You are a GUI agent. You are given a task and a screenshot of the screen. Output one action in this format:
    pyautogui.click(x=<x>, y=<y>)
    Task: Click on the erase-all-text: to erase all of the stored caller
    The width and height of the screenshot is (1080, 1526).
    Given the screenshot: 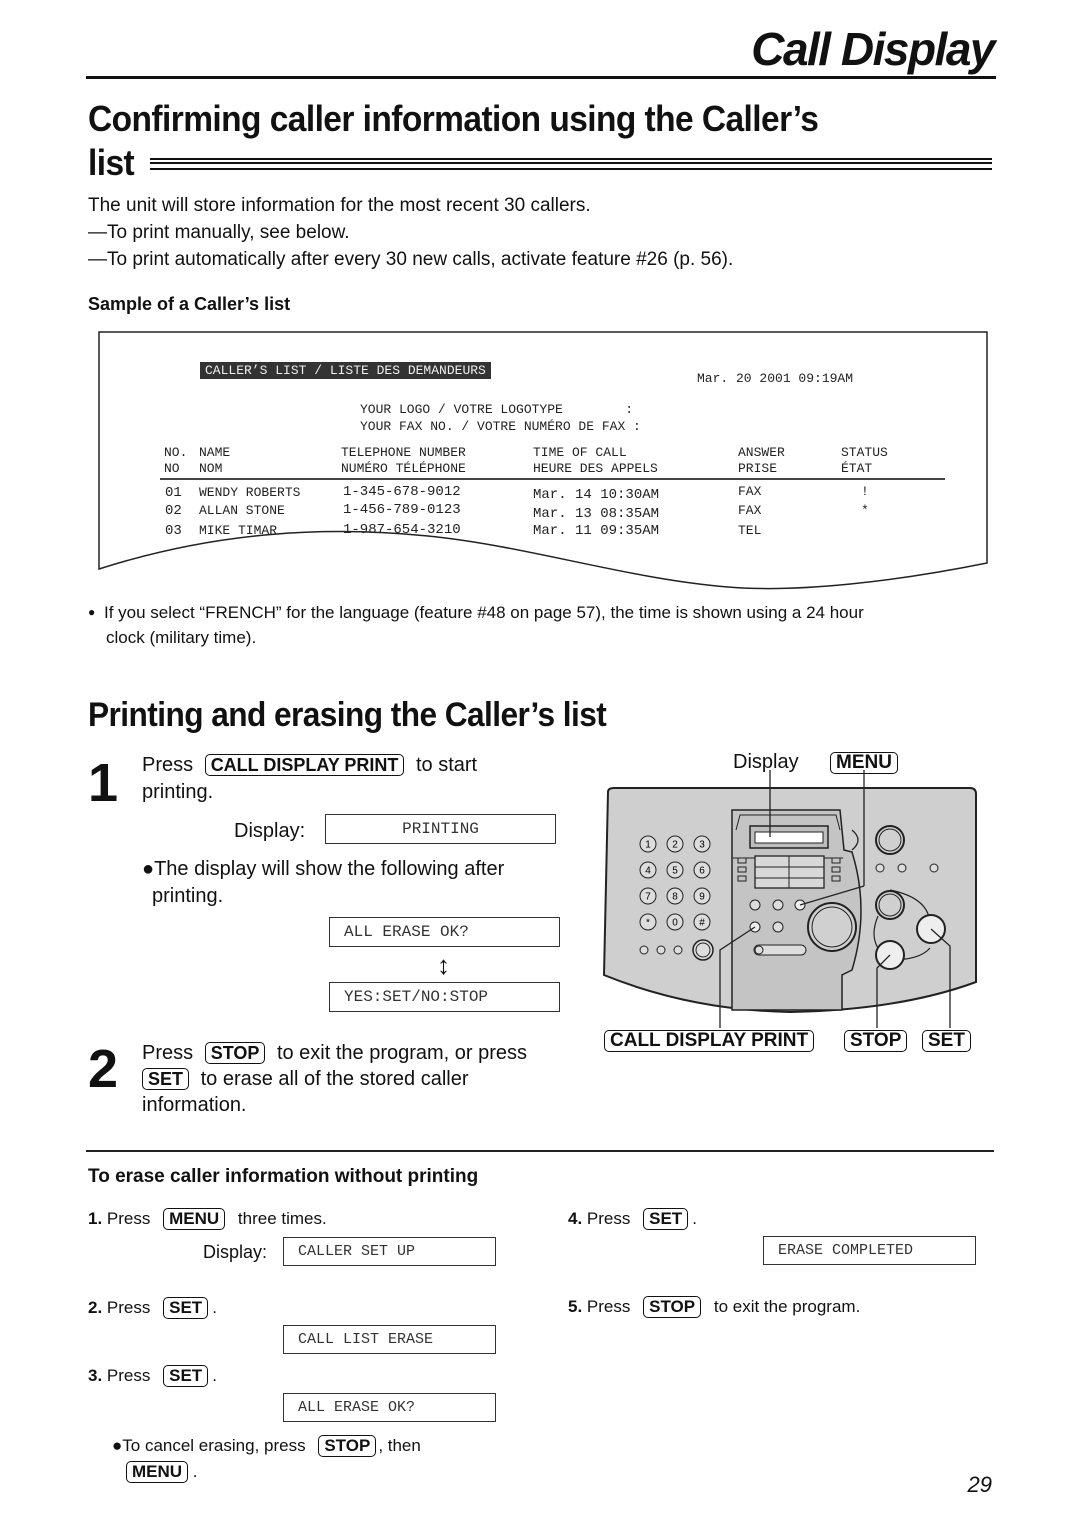 What is the action you would take?
    pyautogui.click(x=334, y=1079)
    